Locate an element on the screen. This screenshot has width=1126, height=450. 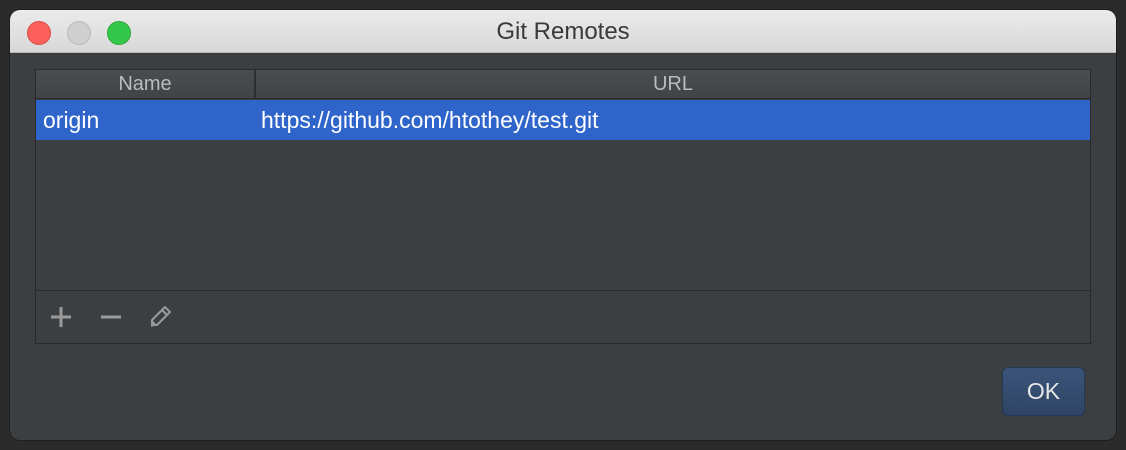
title-bar: Git Remotes is located at coordinates (563, 31).